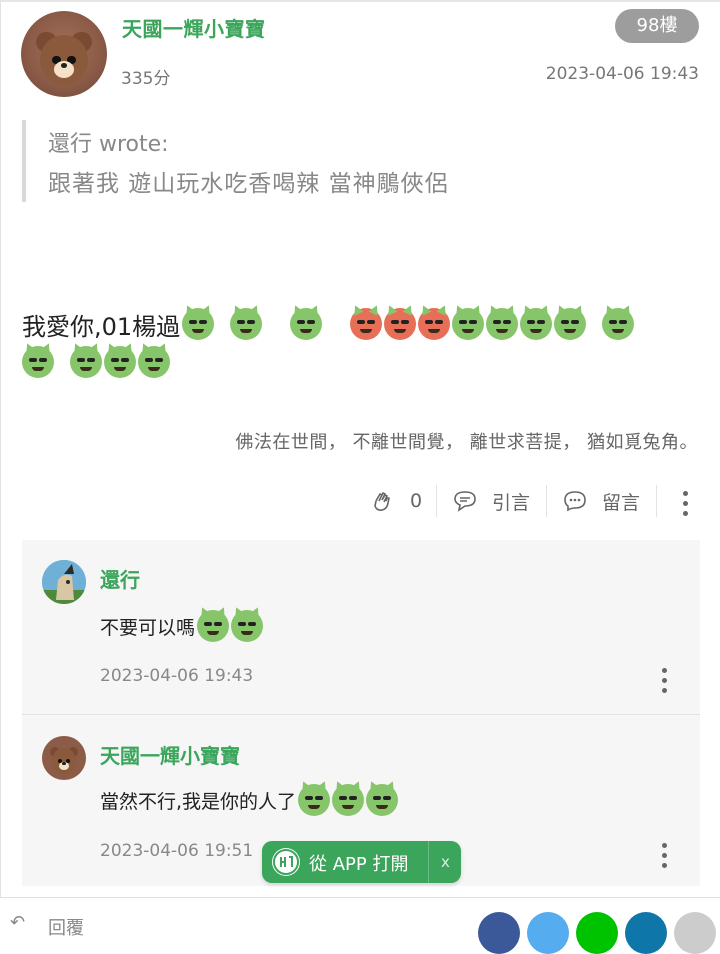 The height and width of the screenshot is (954, 720). I want to click on top-border, so click(360, 1).